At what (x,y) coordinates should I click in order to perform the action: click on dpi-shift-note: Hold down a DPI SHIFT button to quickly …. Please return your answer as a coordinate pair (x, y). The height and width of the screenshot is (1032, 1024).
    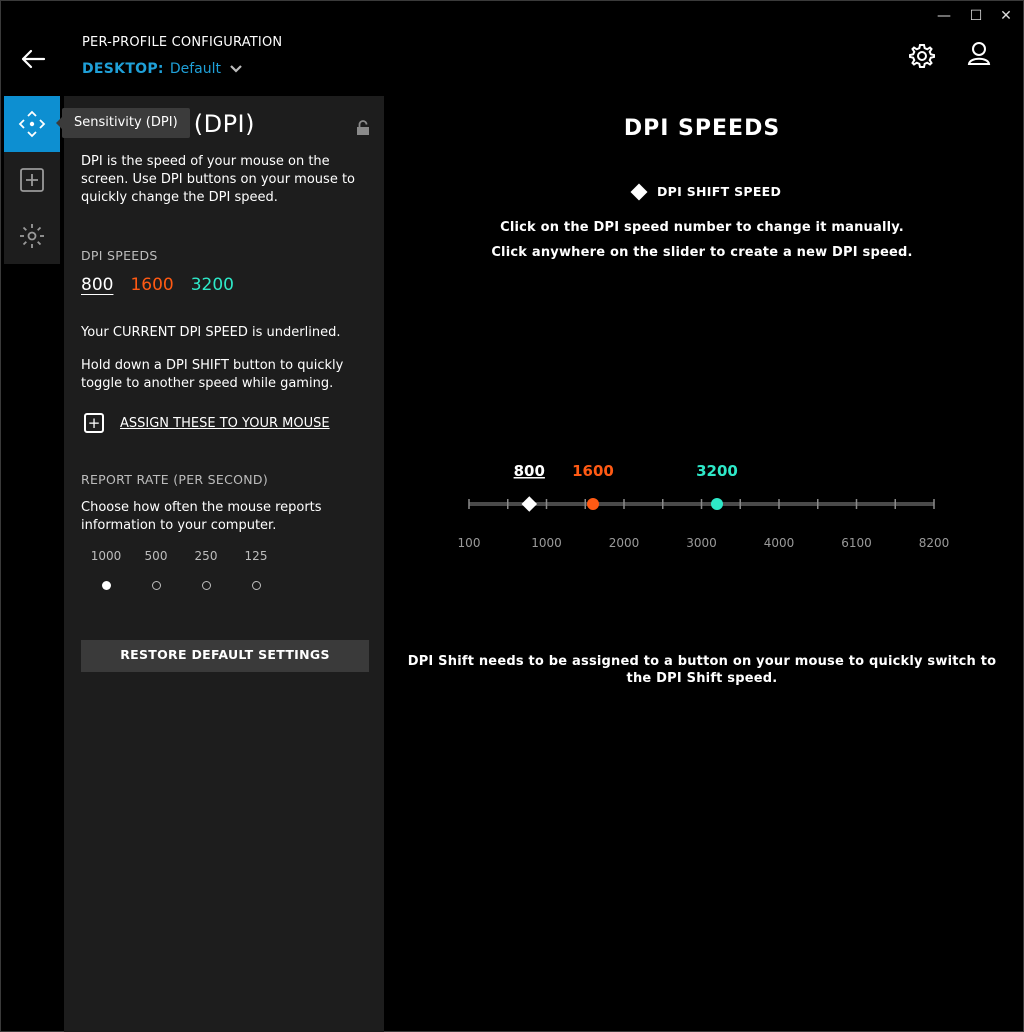
    Looking at the image, I should click on (212, 374).